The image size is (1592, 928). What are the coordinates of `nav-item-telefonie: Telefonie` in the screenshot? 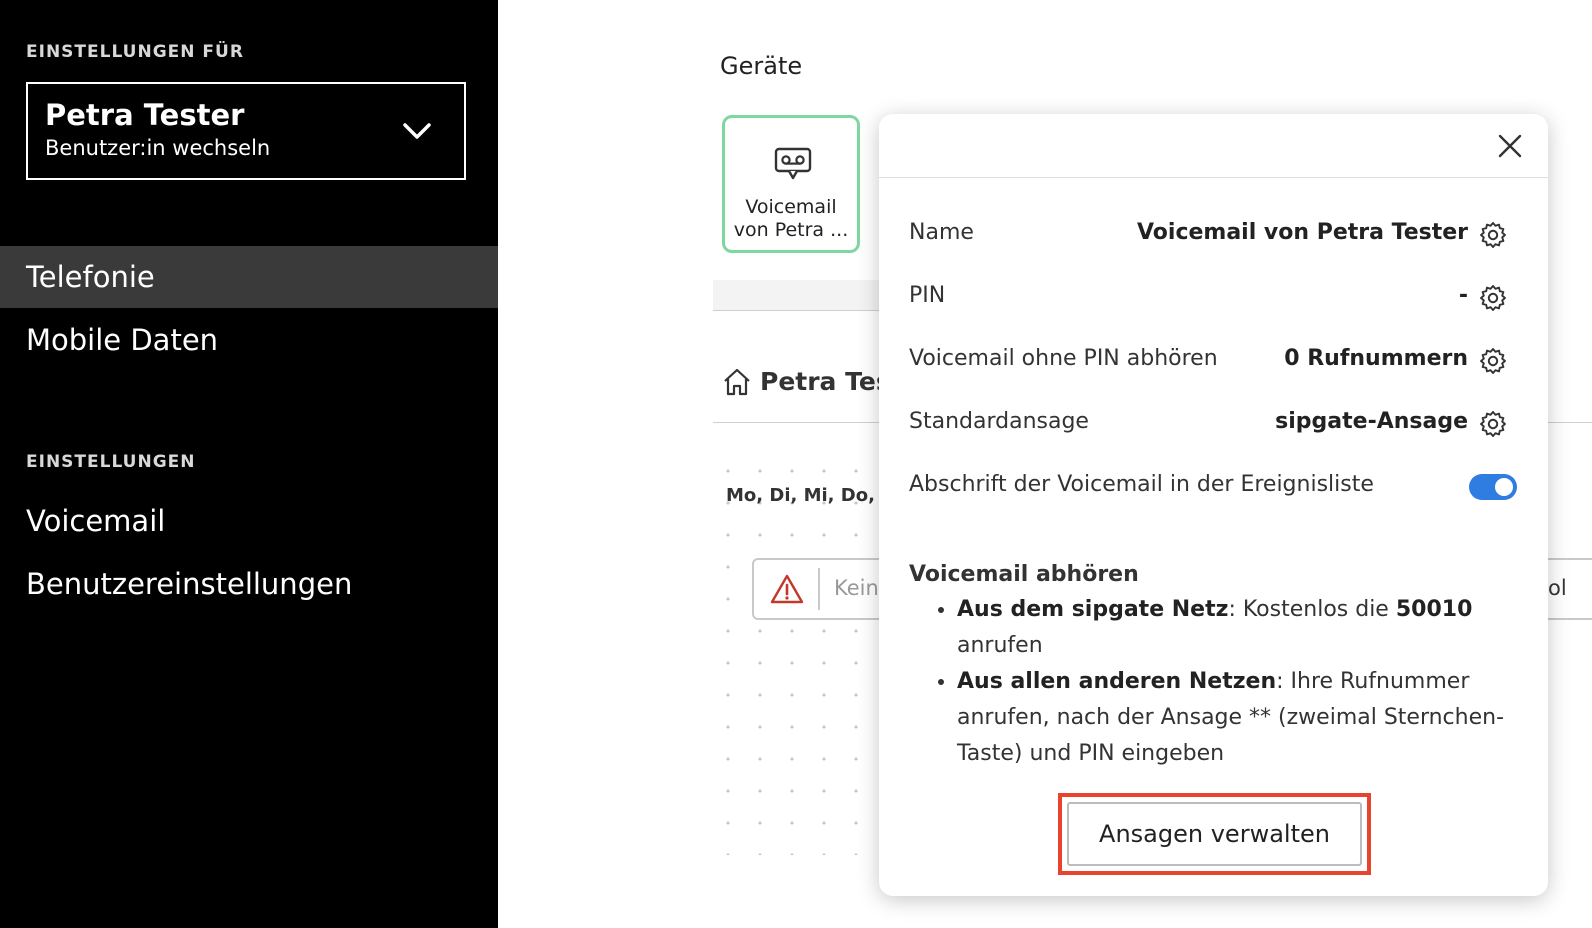 It's located at (249, 277).